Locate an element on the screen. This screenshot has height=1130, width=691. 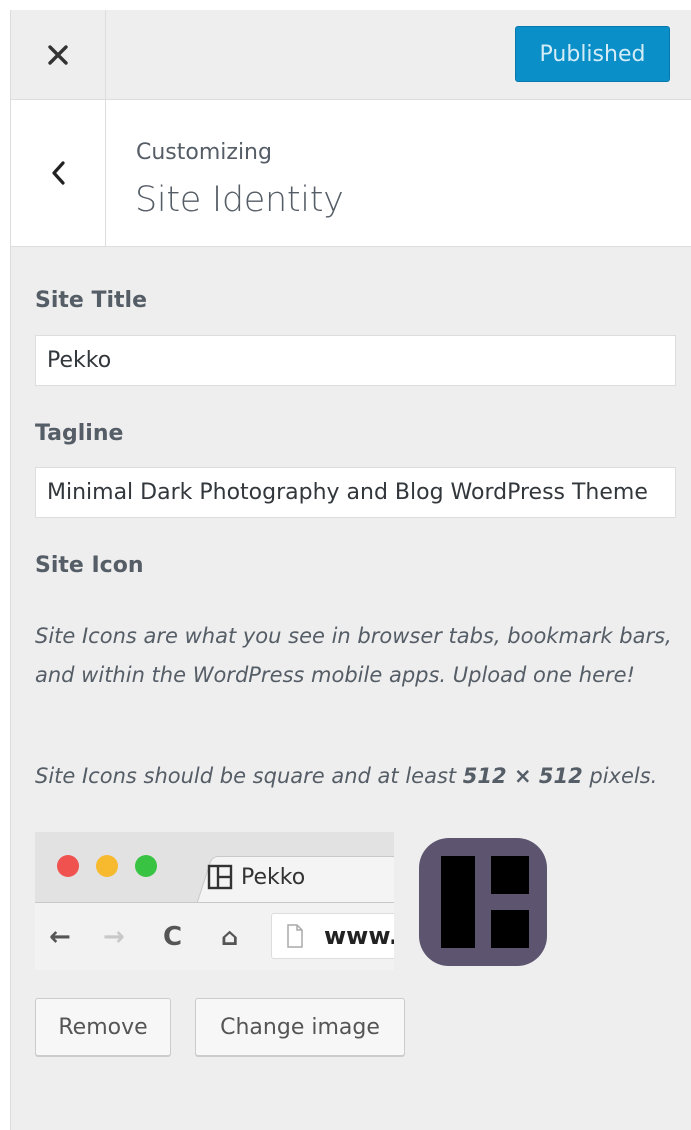
reload-icon: C is located at coordinates (173, 937).